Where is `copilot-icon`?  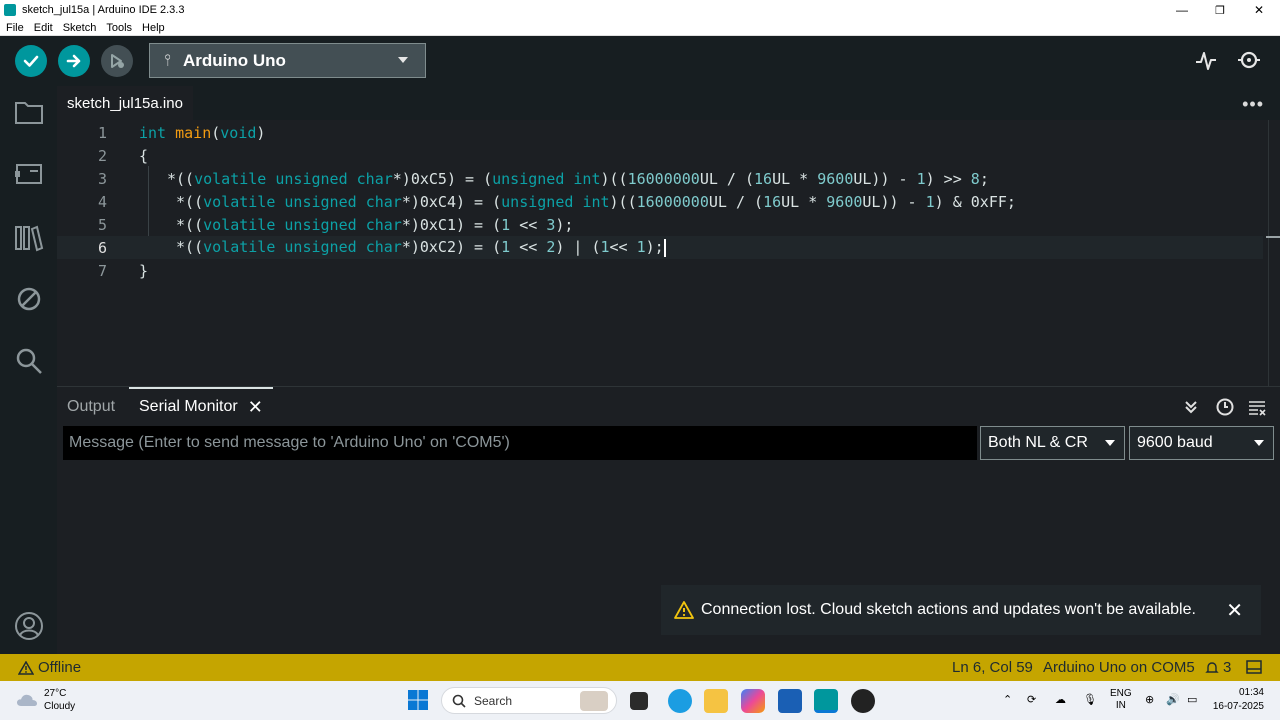
copilot-icon is located at coordinates (753, 701).